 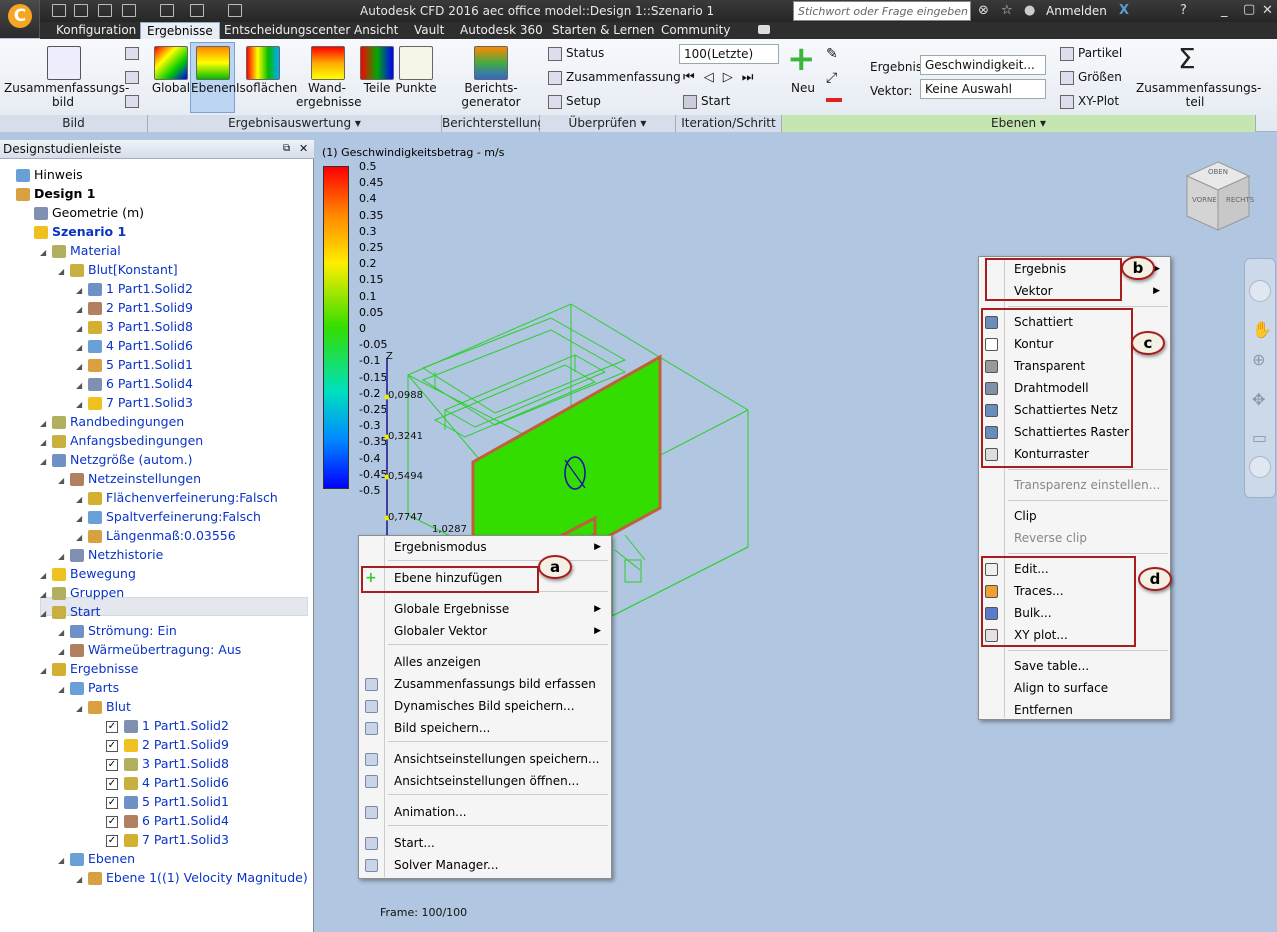 What do you see at coordinates (158, 668) in the screenshot?
I see `tree-item: ◢ Ergebnisse` at bounding box center [158, 668].